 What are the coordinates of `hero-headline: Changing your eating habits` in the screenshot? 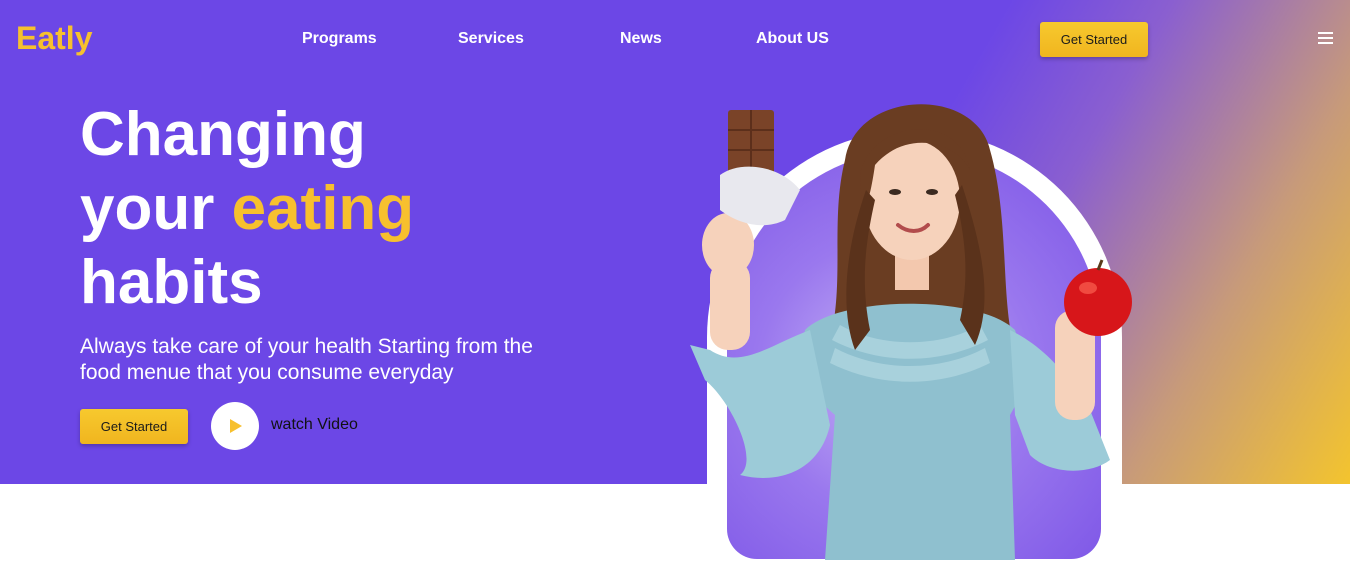 It's located at (330, 209).